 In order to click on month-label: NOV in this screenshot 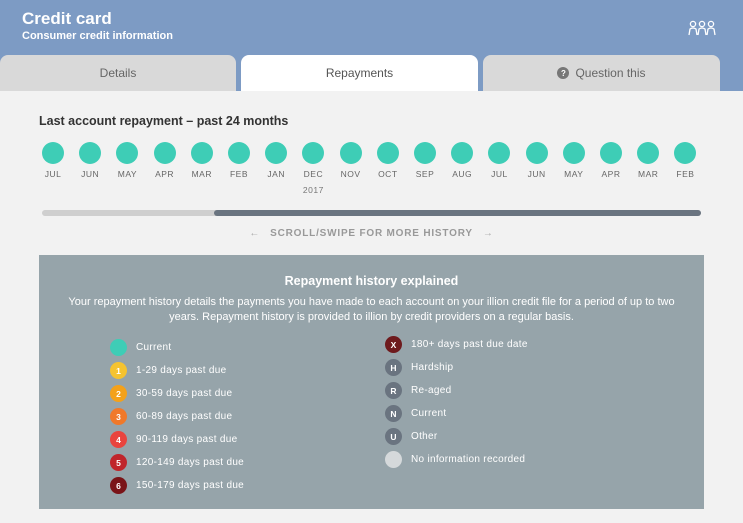, I will do `click(350, 174)`.